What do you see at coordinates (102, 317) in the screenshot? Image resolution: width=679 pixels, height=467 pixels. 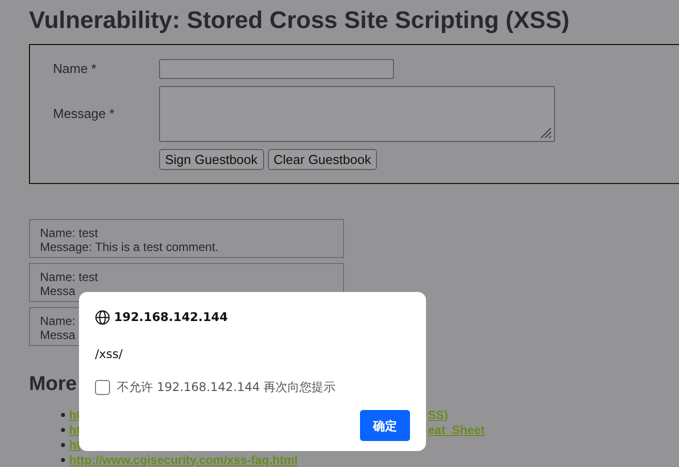 I see `globe-icon` at bounding box center [102, 317].